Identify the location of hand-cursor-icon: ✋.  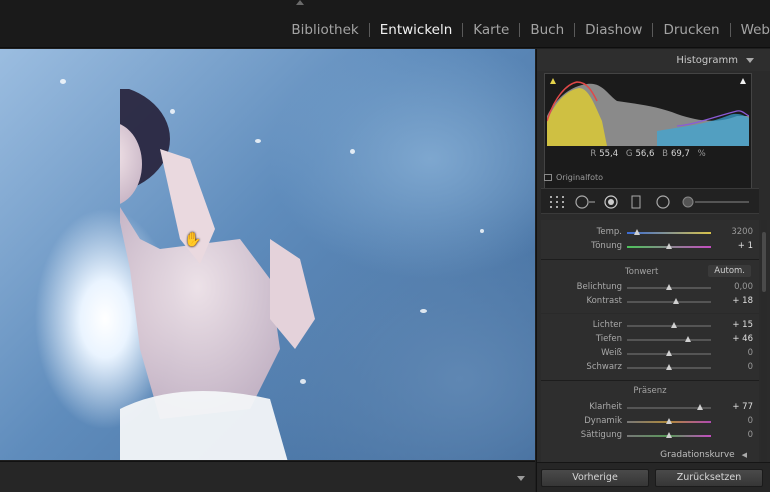
(193, 240).